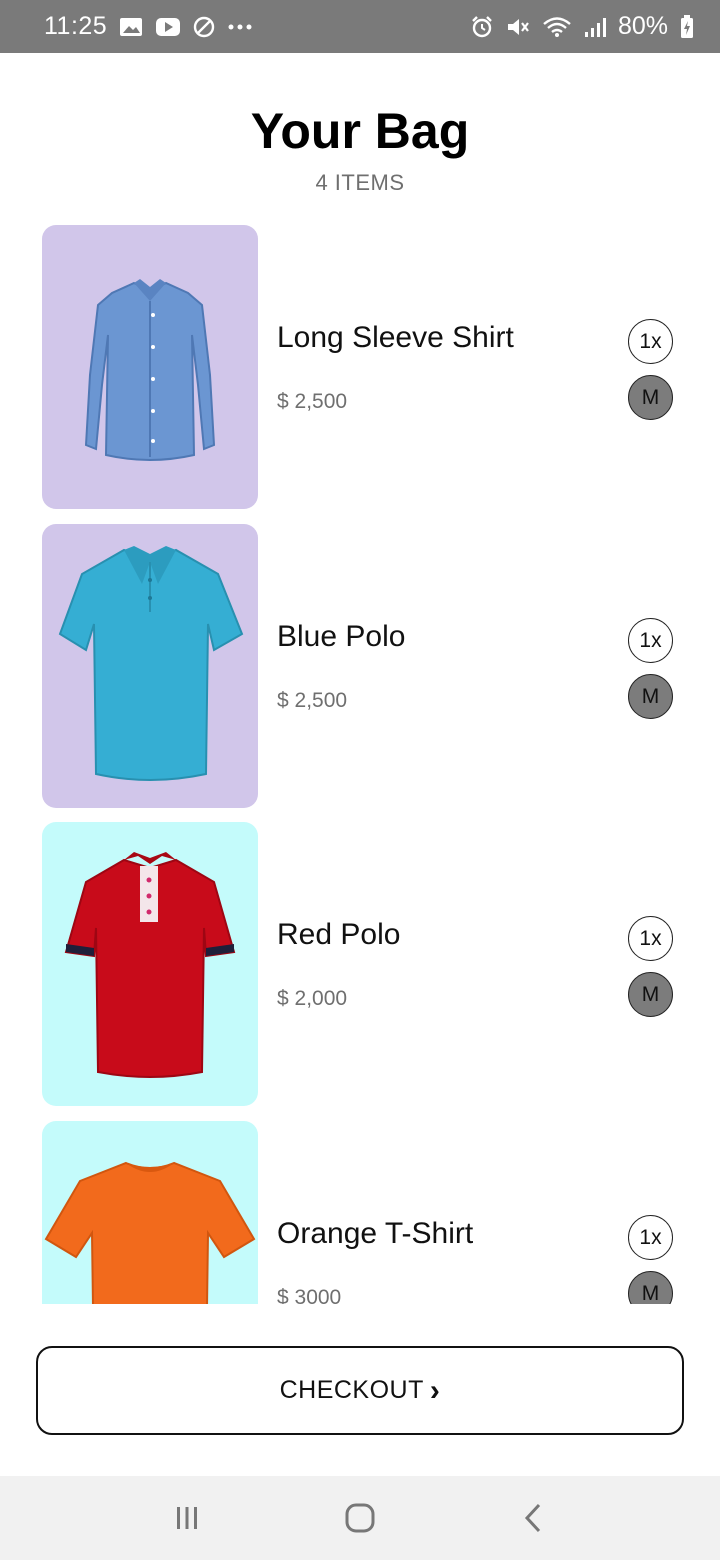 The image size is (720, 1560). I want to click on home-button, so click(360, 1518).